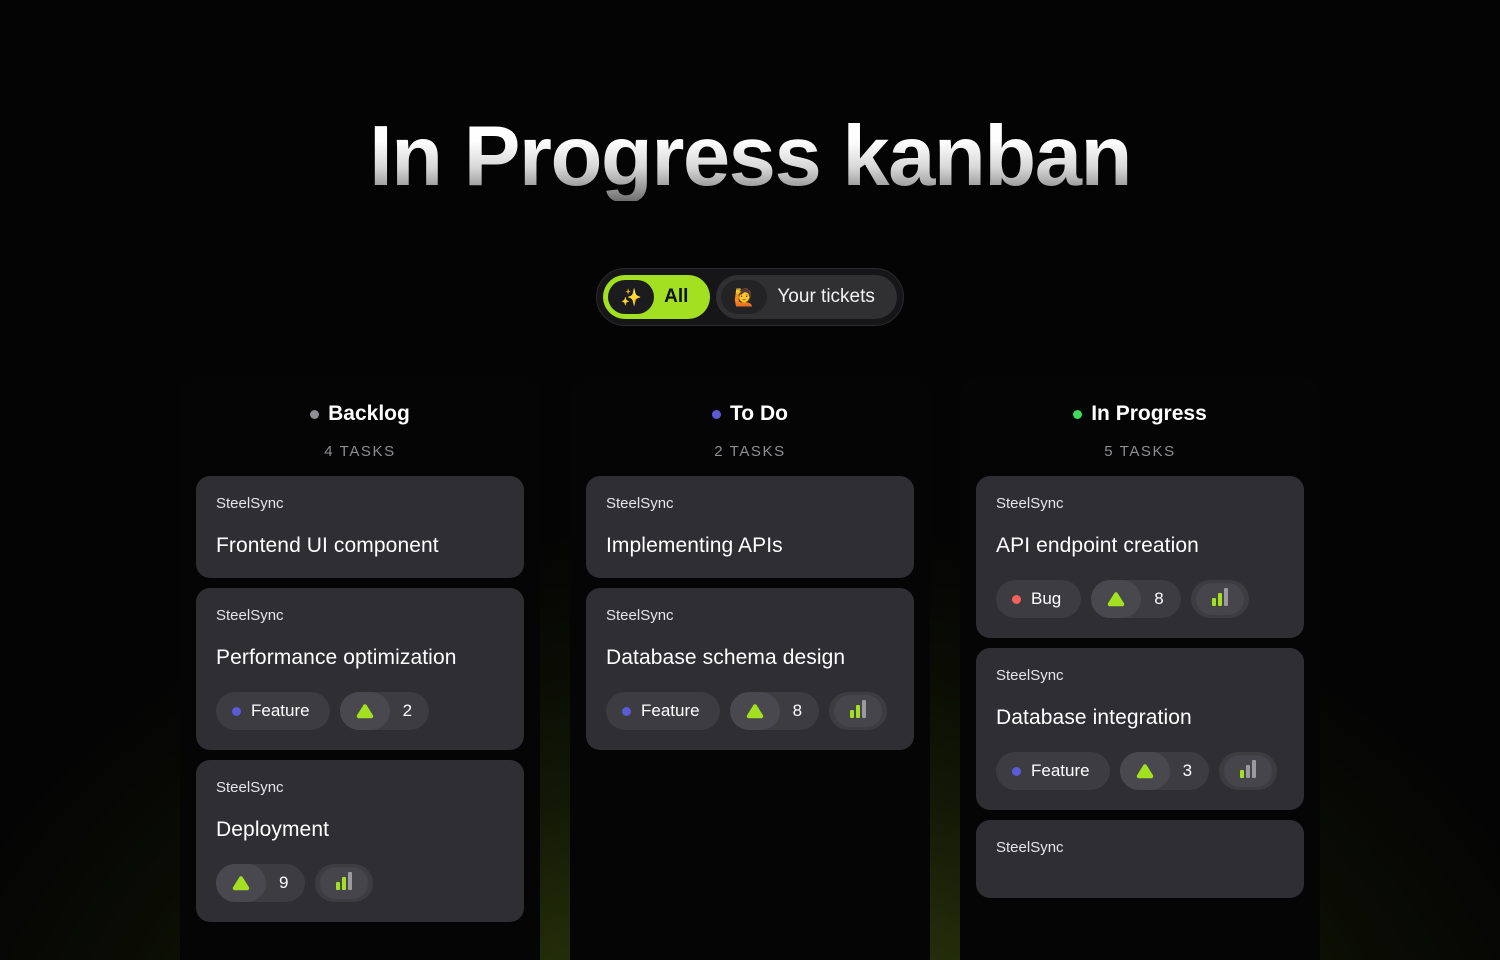  Describe the element at coordinates (750, 431) in the screenshot. I see `column-header: To Do 2 TASKS` at that location.